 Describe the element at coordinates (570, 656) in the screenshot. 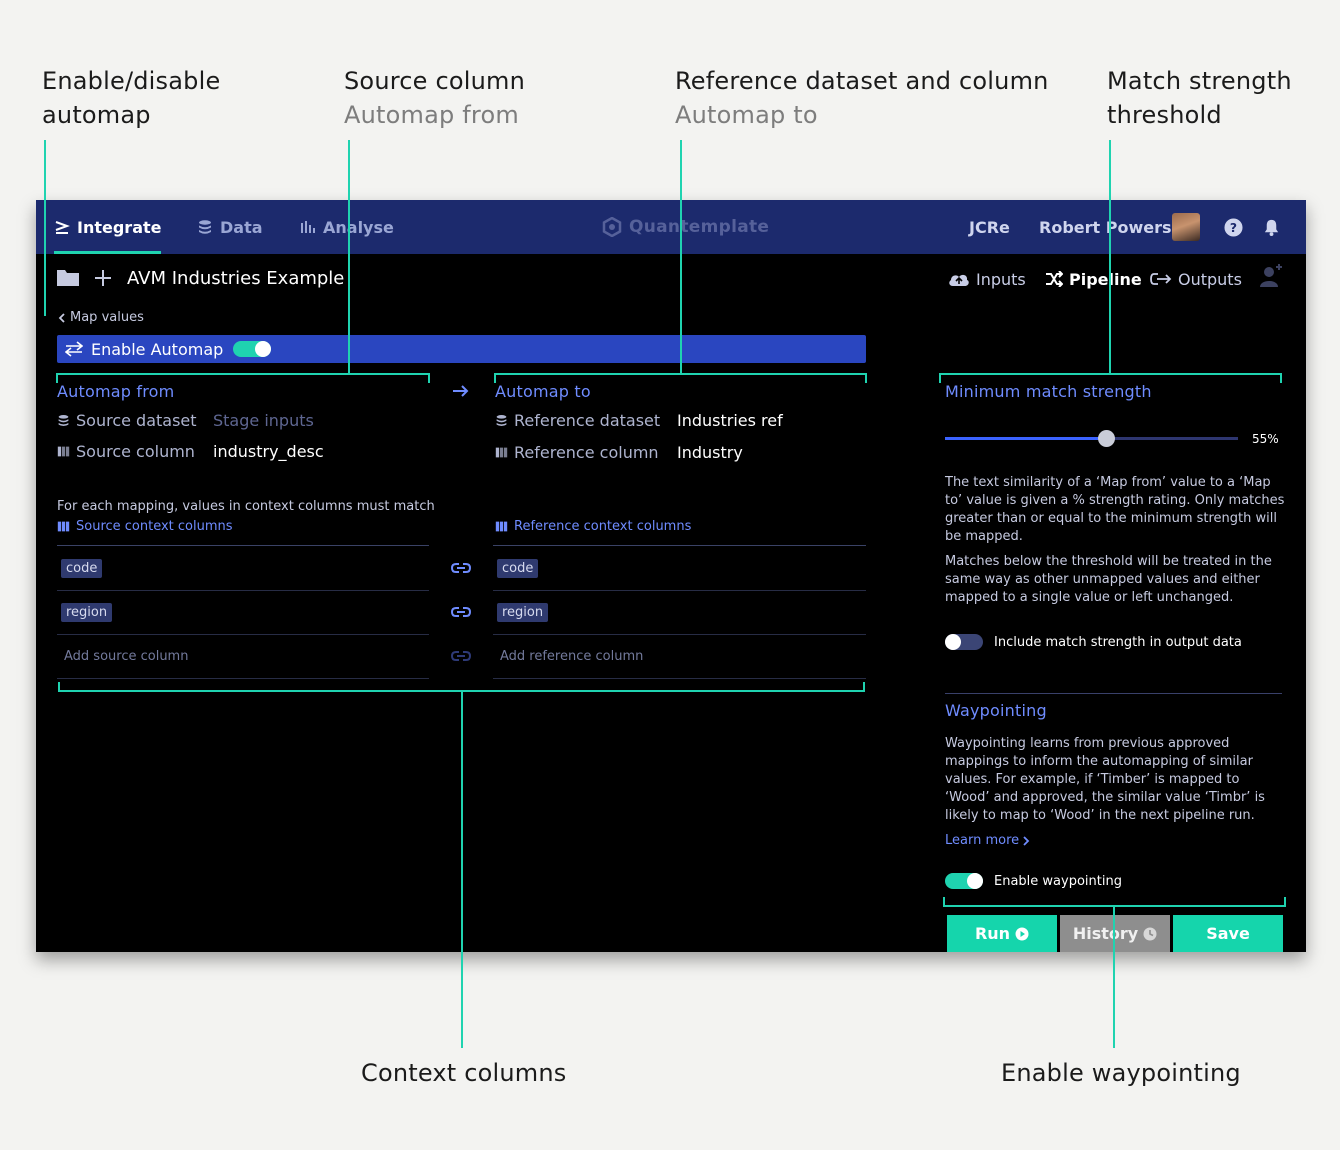

I see `add-reference-column: Add reference column` at that location.